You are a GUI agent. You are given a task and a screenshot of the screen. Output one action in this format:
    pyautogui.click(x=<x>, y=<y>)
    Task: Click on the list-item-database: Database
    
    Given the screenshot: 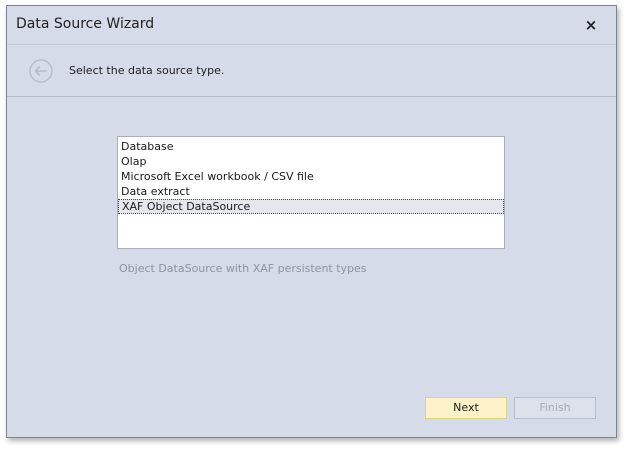 What is the action you would take?
    pyautogui.click(x=311, y=146)
    